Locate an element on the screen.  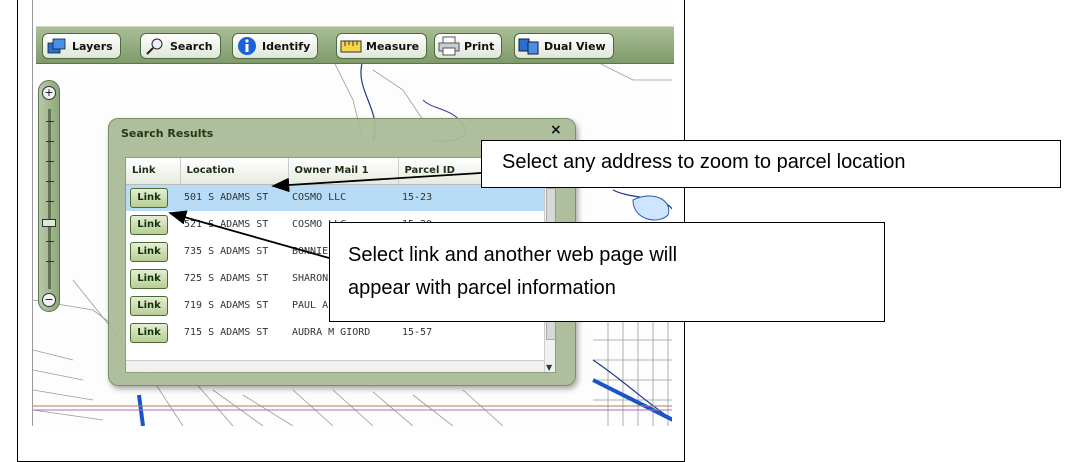
callout-arrows is located at coordinates (325, 215).